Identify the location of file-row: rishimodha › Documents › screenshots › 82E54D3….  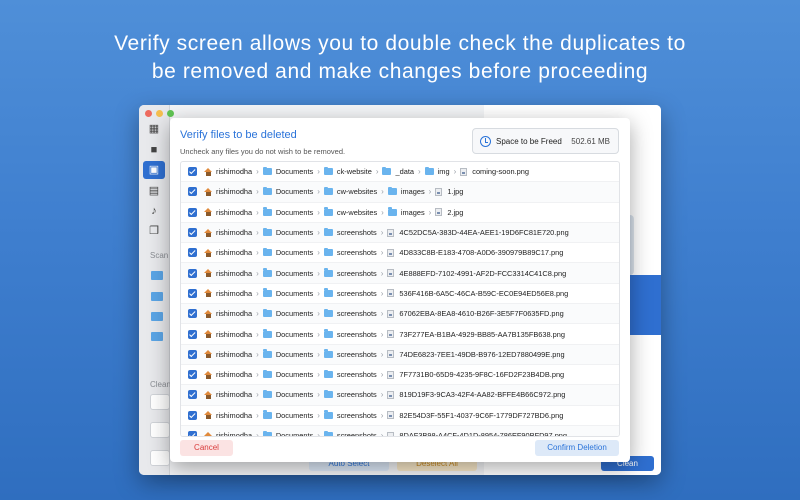
(400, 416).